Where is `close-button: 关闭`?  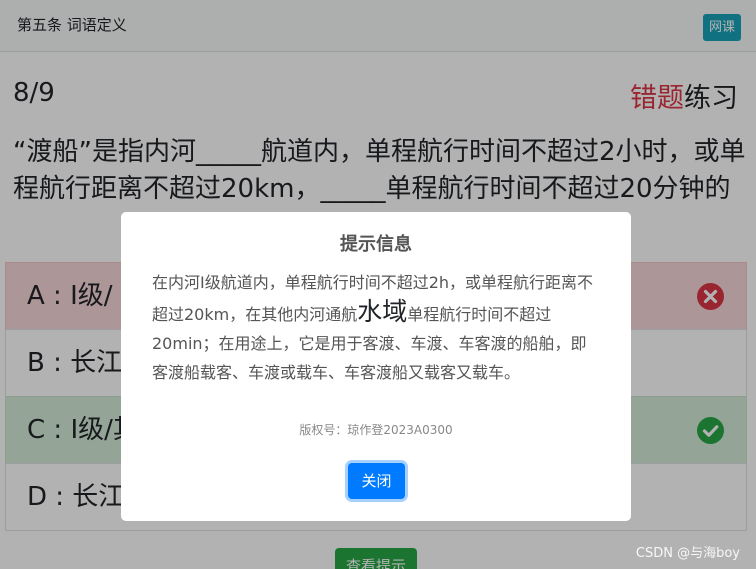
close-button: 关闭 is located at coordinates (376, 481).